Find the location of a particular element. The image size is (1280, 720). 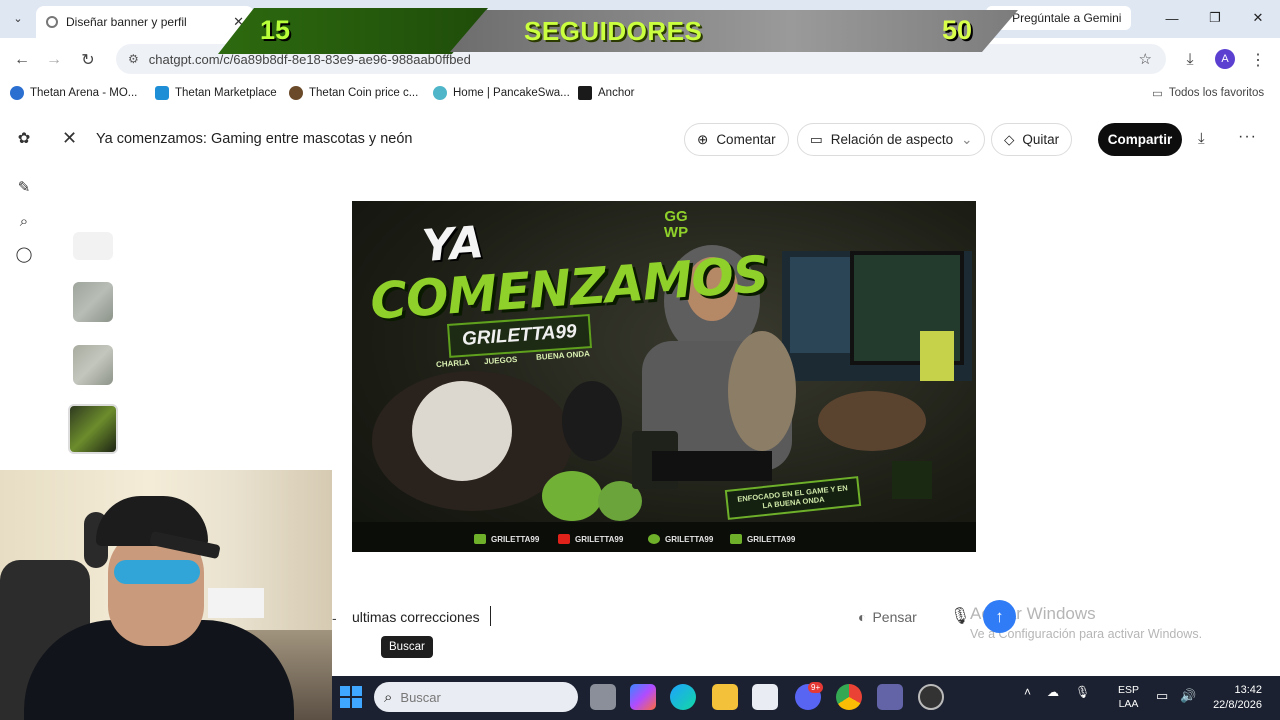

chat-bubble-icon: ◯ is located at coordinates (24, 254).